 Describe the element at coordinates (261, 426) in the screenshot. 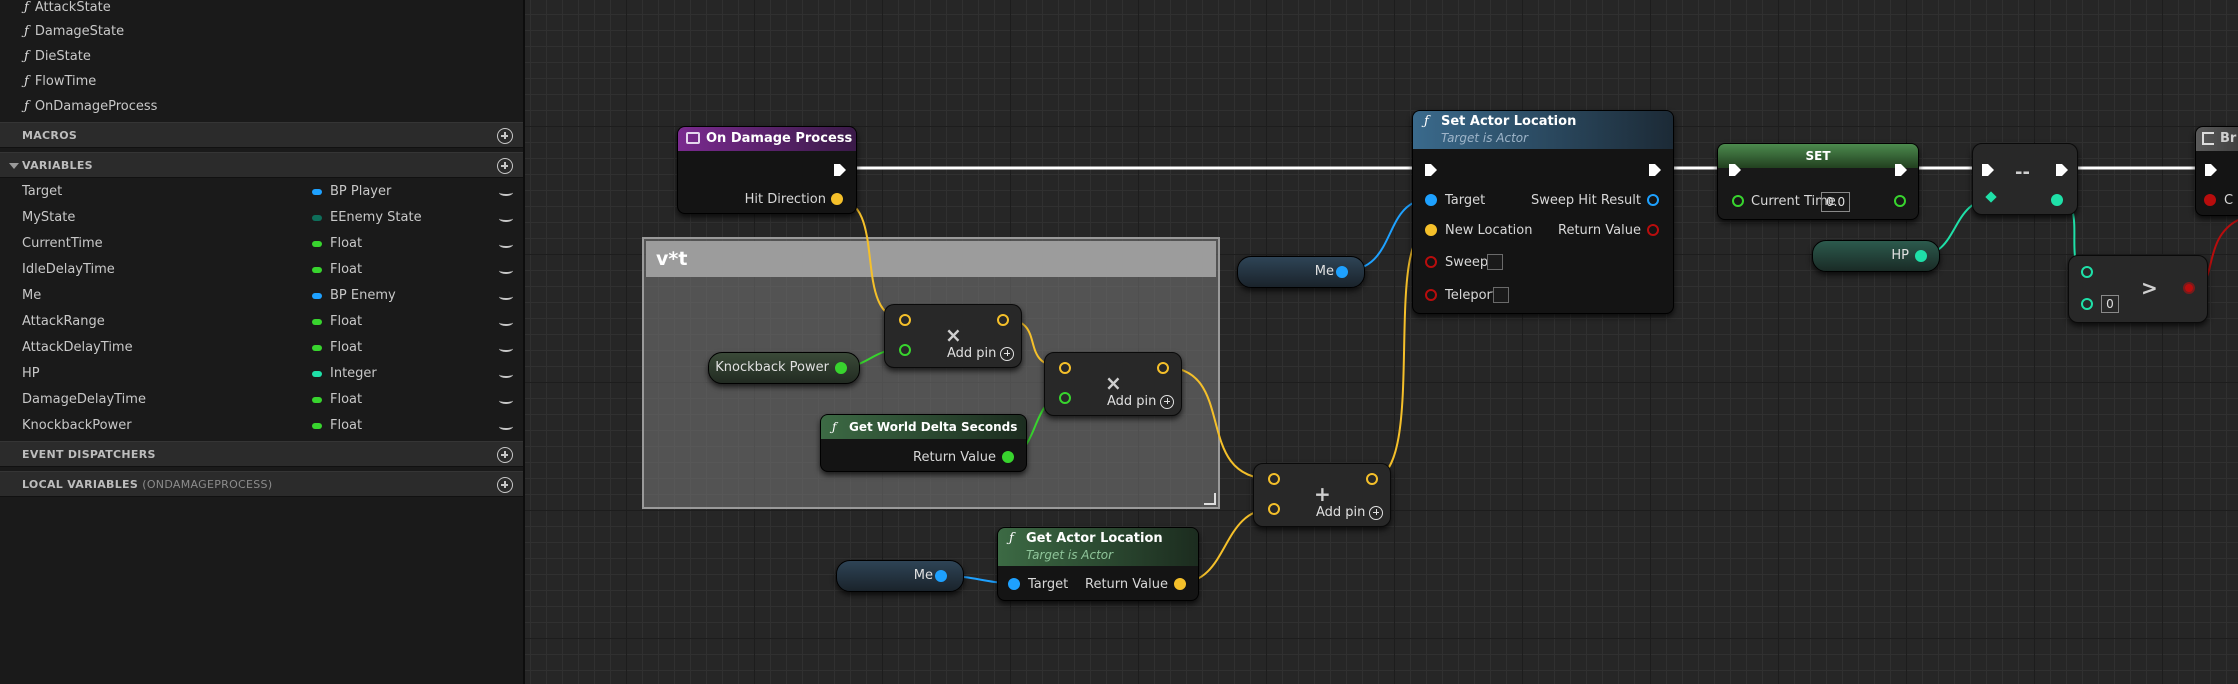

I see `variable-row: KnockbackPower Float` at that location.